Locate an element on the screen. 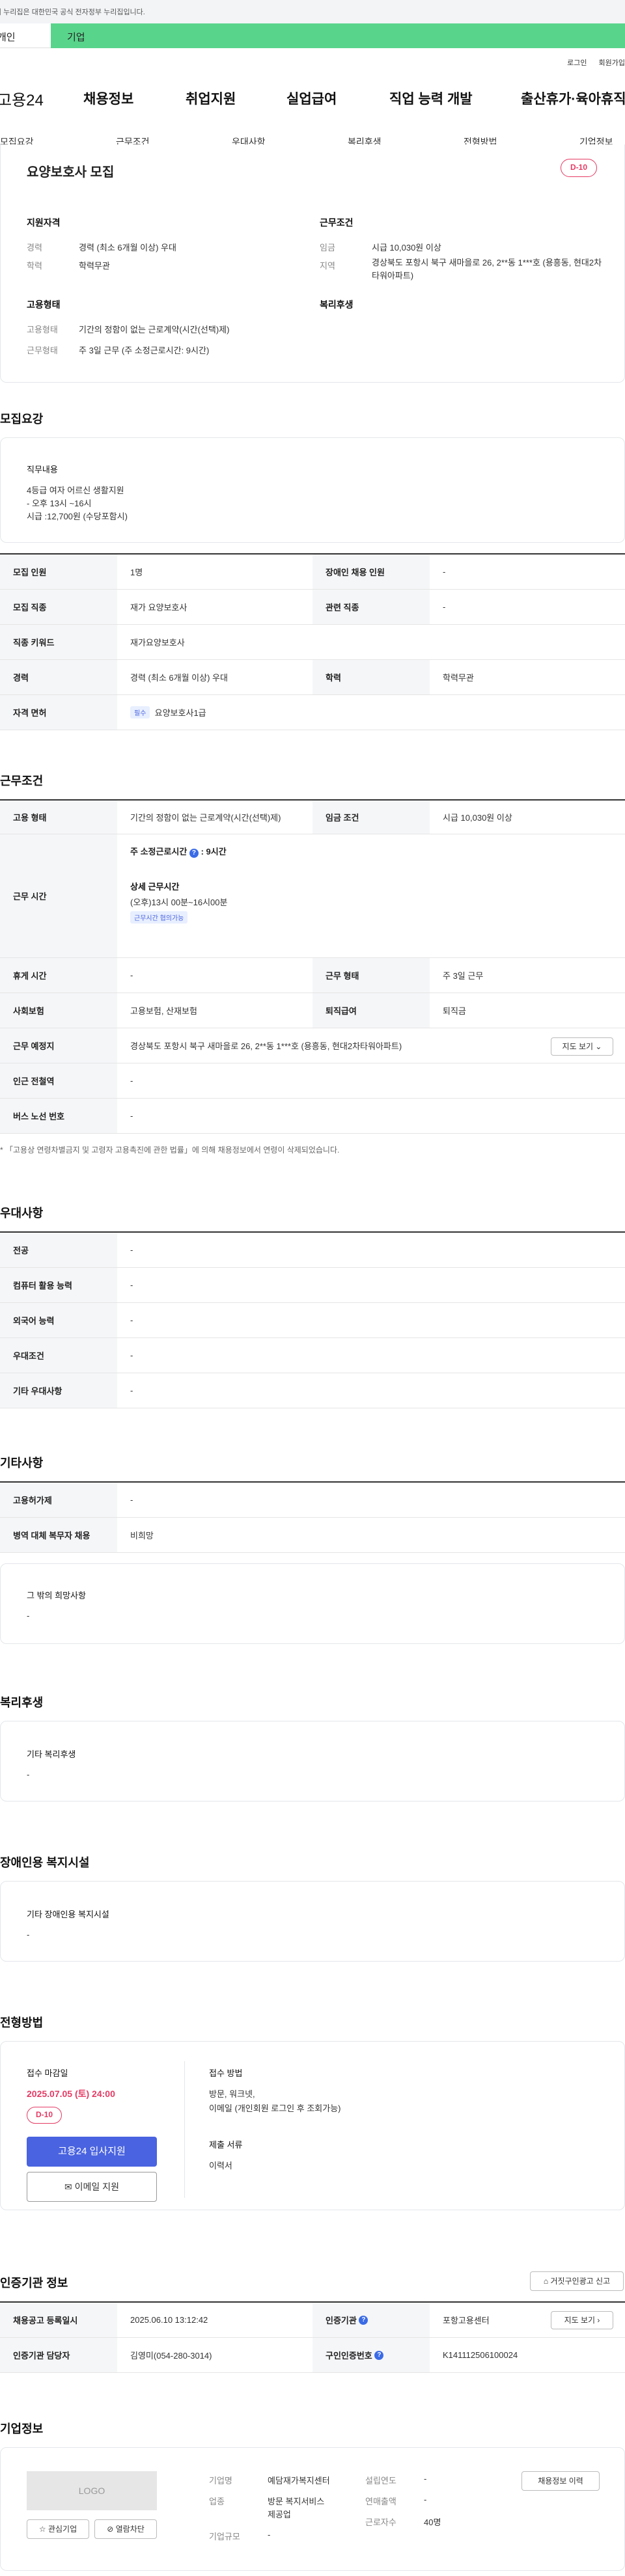 This screenshot has height=2576, width=625. other-wish-card: 그 밖의 희망사항 - is located at coordinates (312, 1604).